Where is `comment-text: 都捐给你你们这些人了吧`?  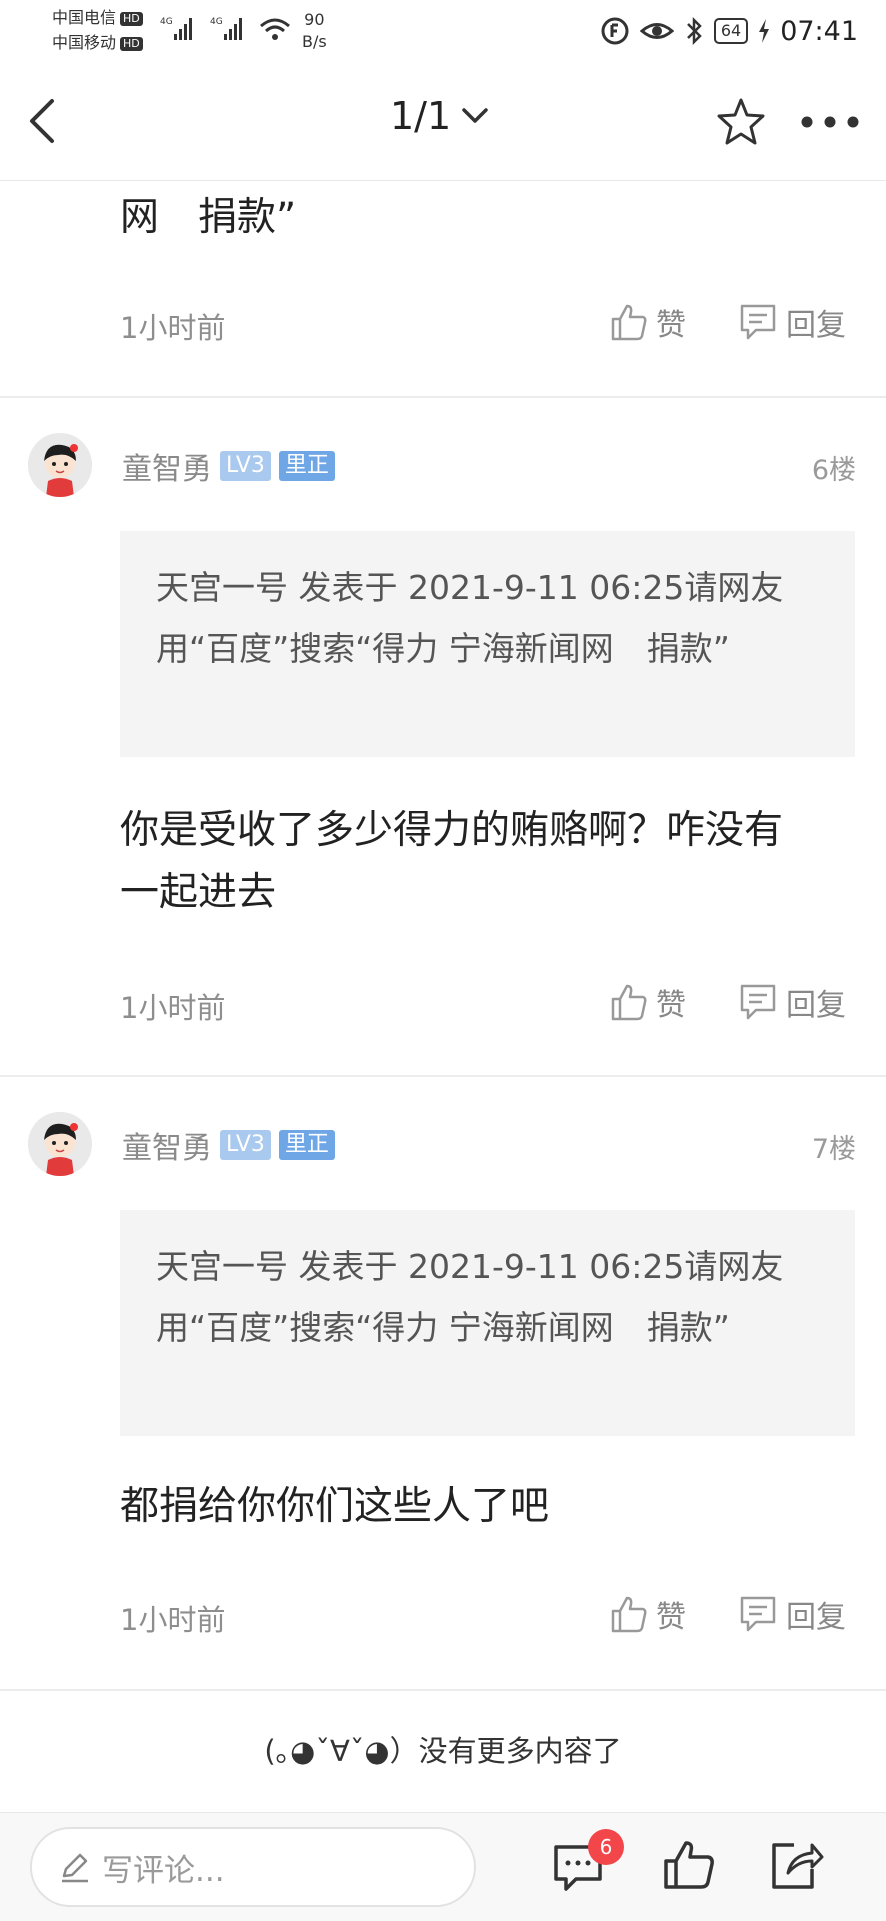 comment-text: 都捐给你你们这些人了吧 is located at coordinates (335, 1506).